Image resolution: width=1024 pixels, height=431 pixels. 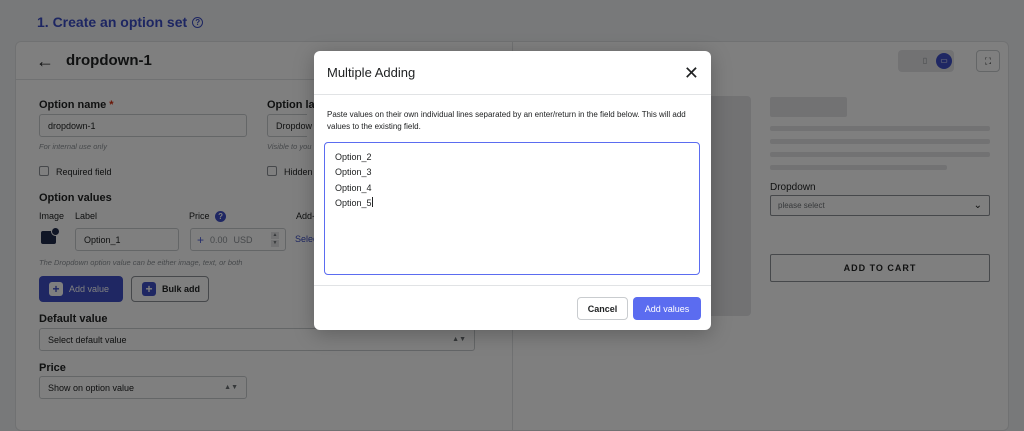 I want to click on modal-footer: Cancel Add values, so click(x=512, y=307).